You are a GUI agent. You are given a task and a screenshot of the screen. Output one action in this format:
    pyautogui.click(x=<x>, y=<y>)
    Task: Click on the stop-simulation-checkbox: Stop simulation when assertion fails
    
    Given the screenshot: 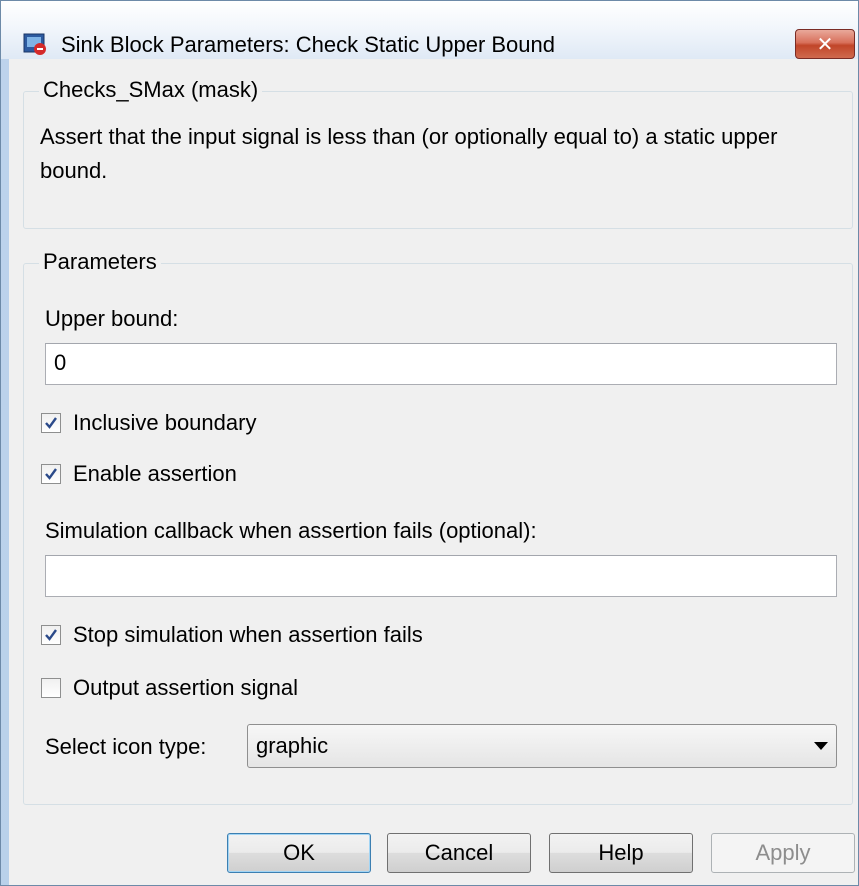 What is the action you would take?
    pyautogui.click(x=232, y=635)
    